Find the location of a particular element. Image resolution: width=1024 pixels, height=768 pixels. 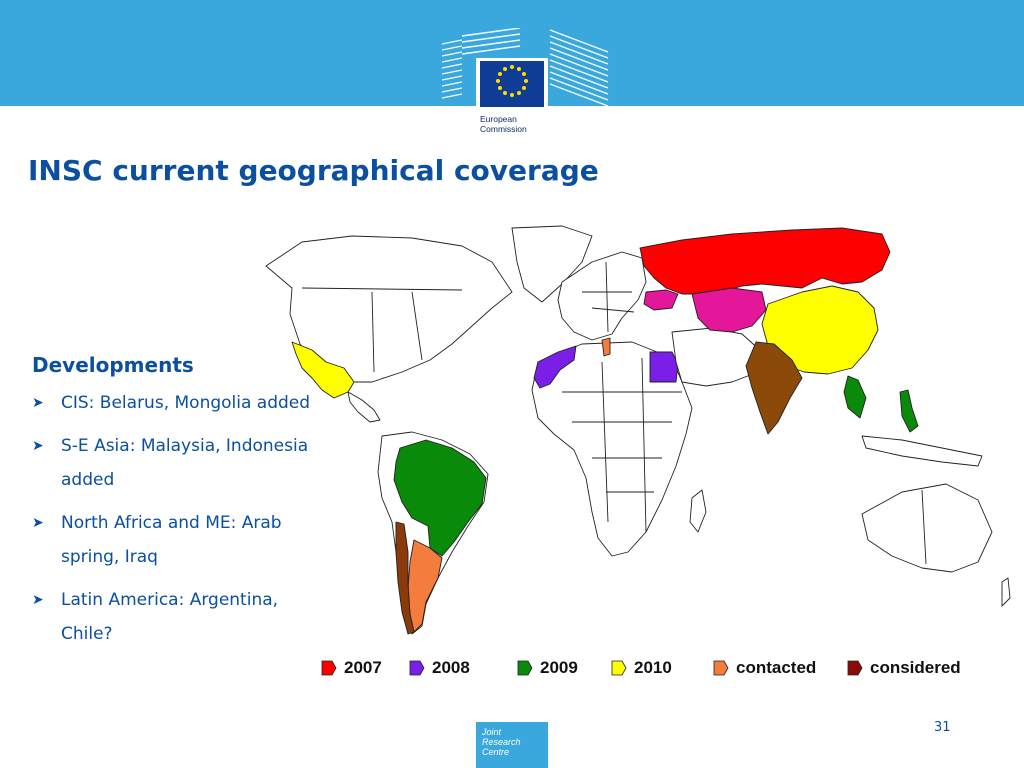

southeast-asia-shape is located at coordinates (855, 397).